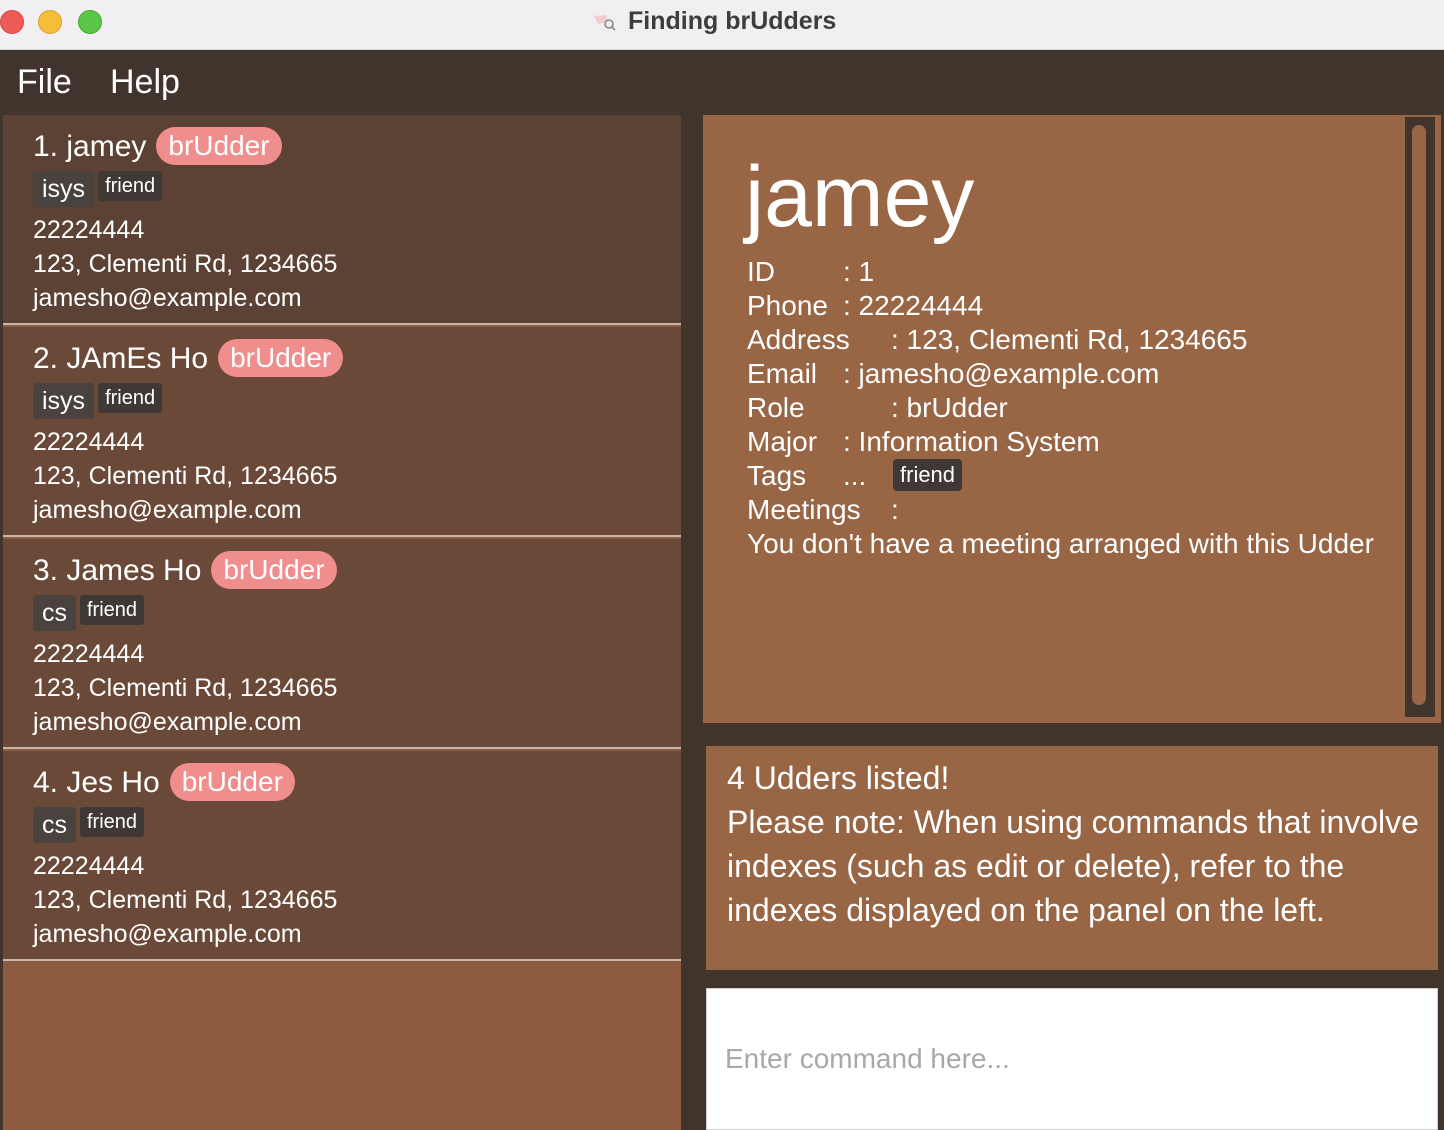 This screenshot has width=1444, height=1130. I want to click on detail-id-label: ID, so click(761, 271).